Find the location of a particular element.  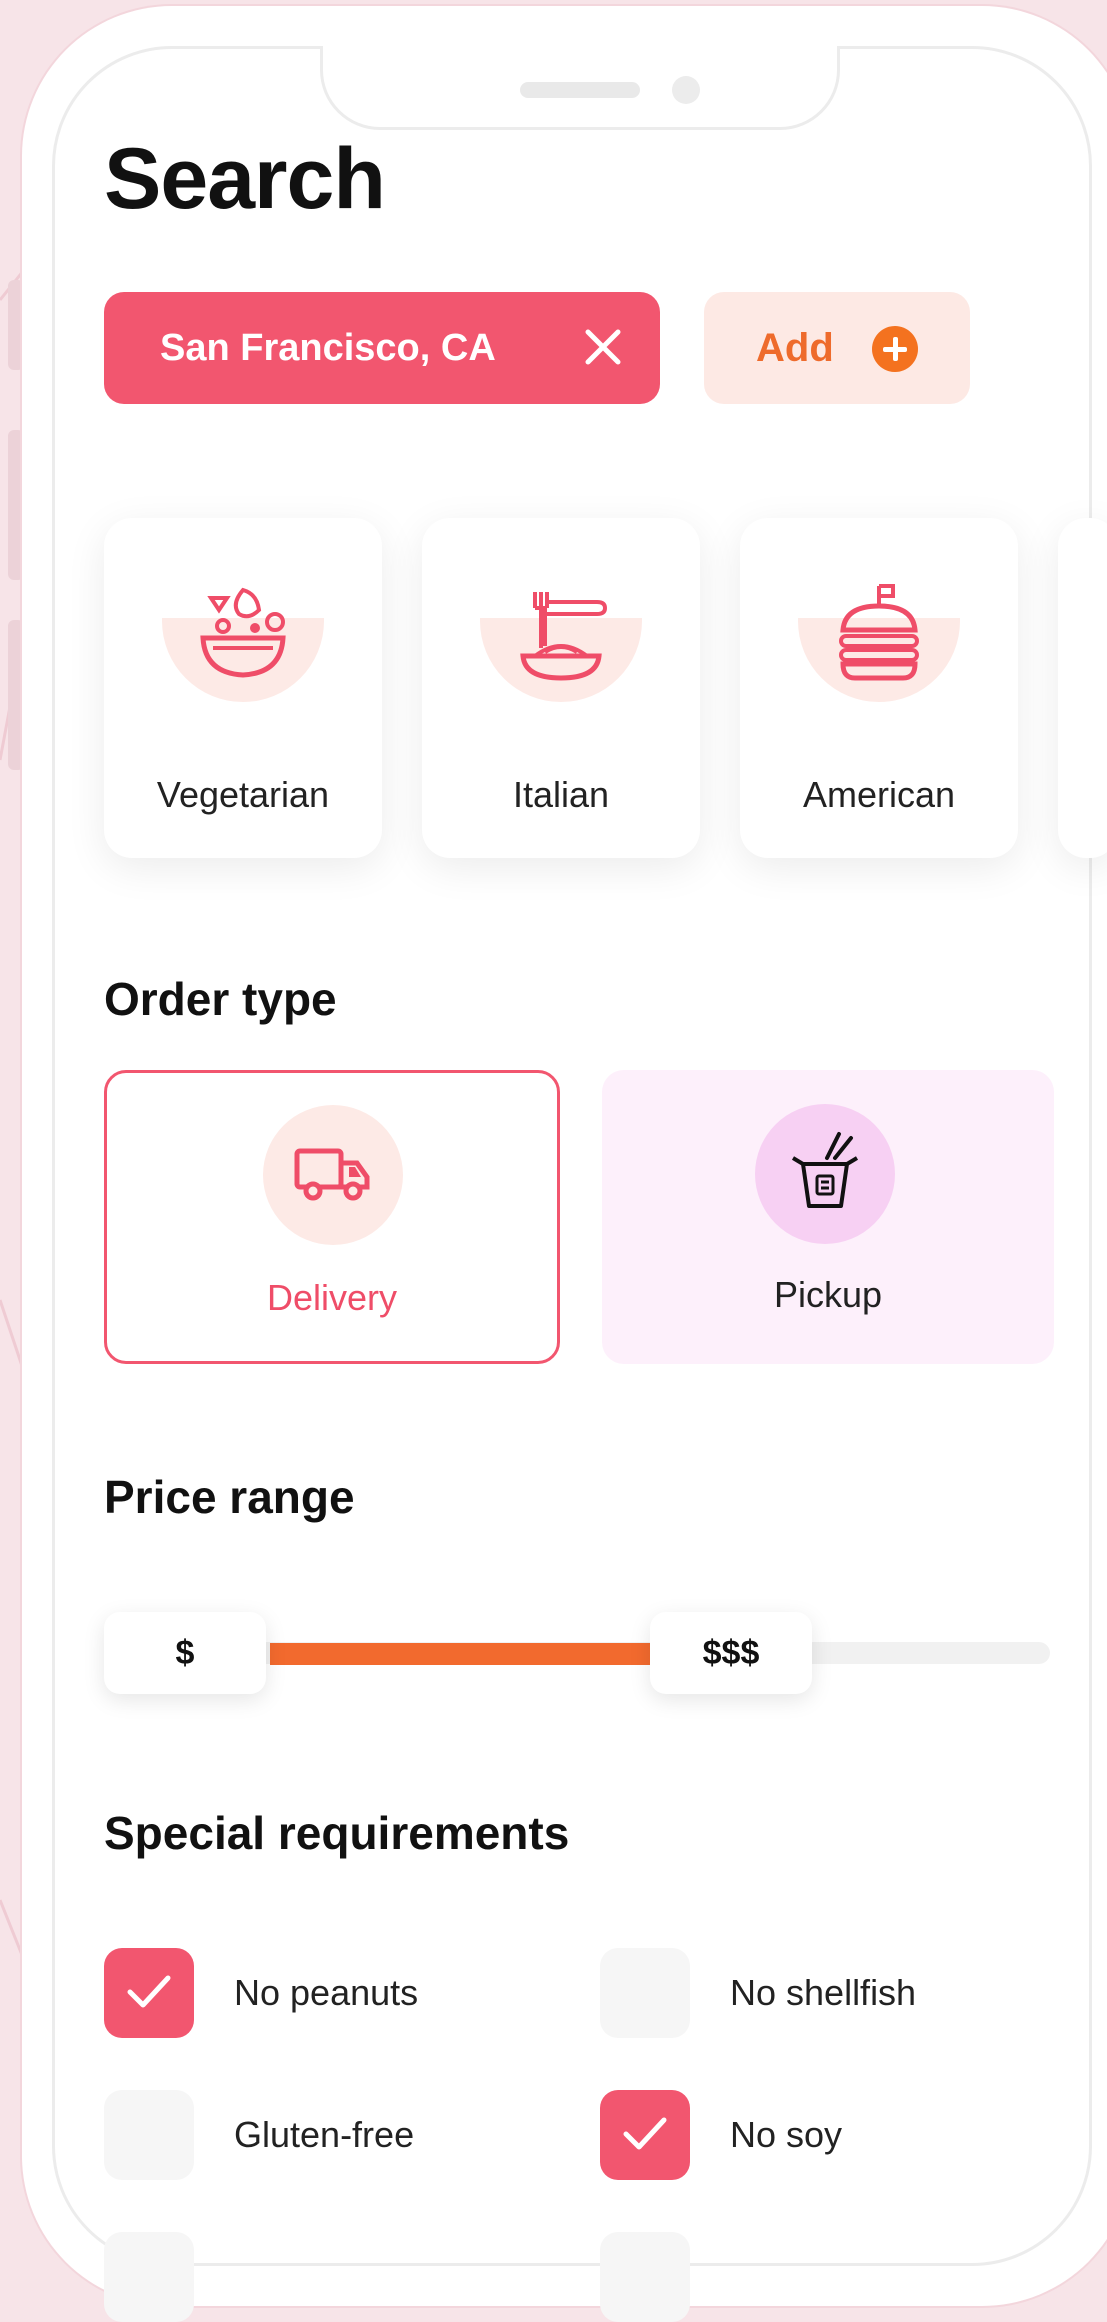

category-card-italian: Italian is located at coordinates (561, 688).